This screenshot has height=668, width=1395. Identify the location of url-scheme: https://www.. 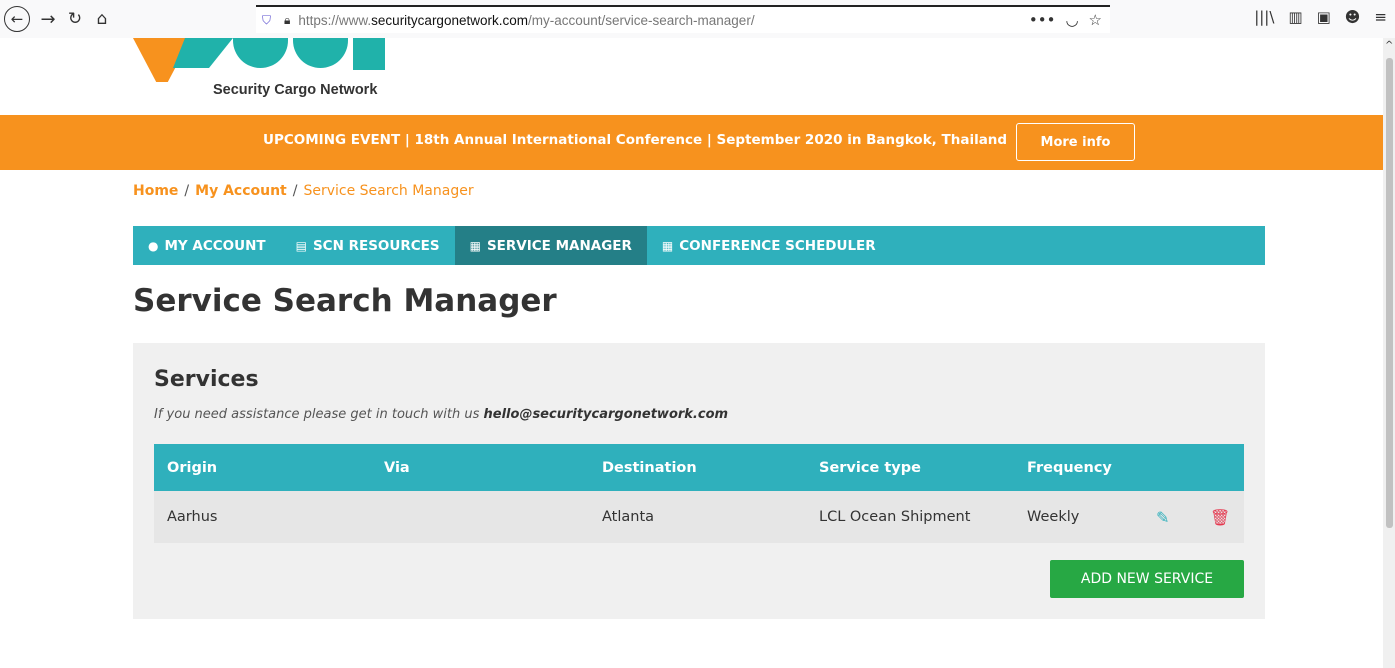
(335, 20).